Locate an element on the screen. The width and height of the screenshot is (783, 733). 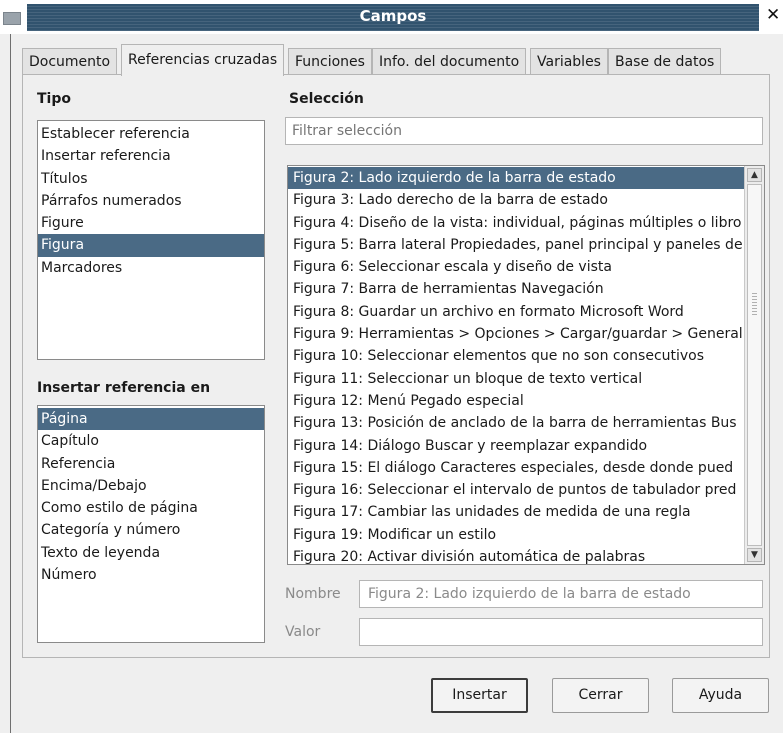
tab-documento: Documento is located at coordinates (70, 61).